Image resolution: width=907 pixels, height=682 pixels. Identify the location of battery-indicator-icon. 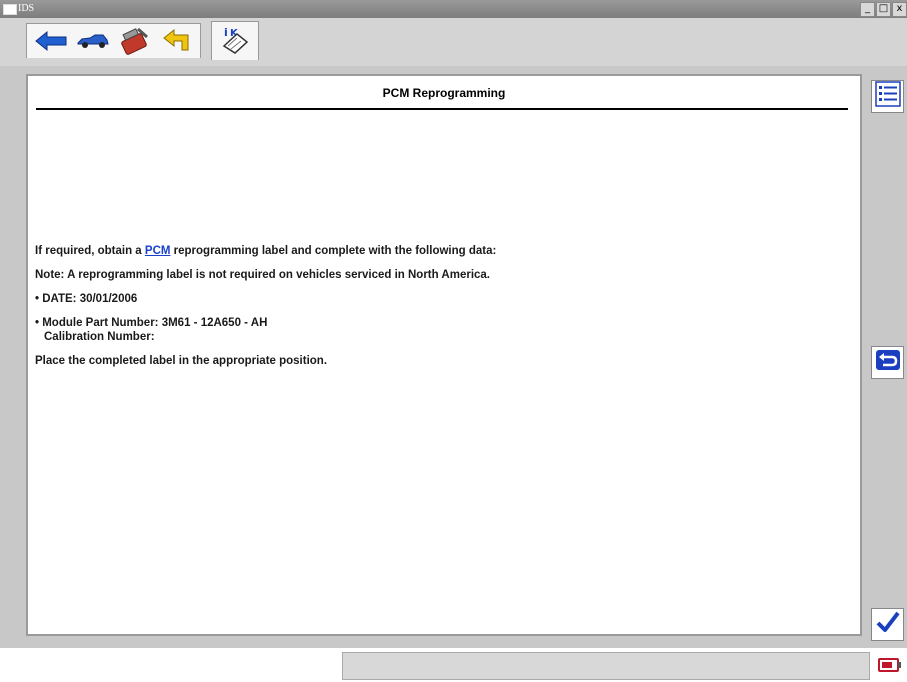
(890, 665).